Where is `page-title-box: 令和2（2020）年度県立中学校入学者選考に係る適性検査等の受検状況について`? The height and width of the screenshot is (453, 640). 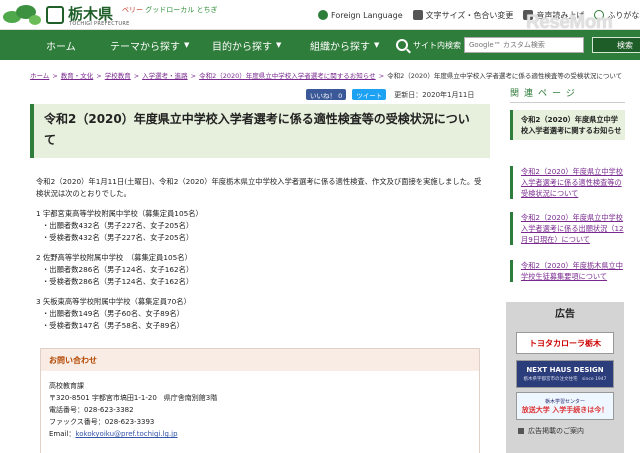
page-title-box: 令和2（2020）年度県立中学校入学者選考に係る適性検査等の受検状況について is located at coordinates (260, 131).